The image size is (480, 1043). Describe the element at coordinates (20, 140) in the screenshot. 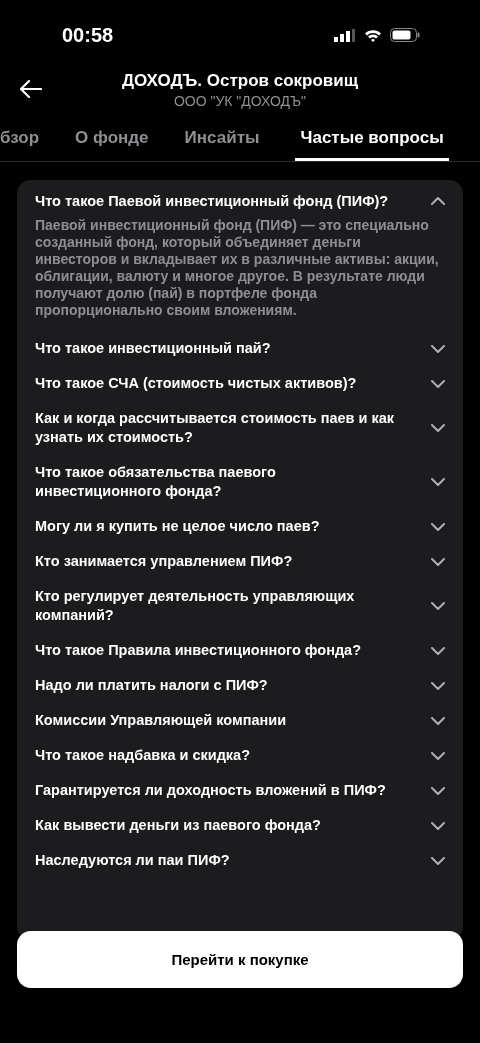

I see `tab: бзор` at that location.